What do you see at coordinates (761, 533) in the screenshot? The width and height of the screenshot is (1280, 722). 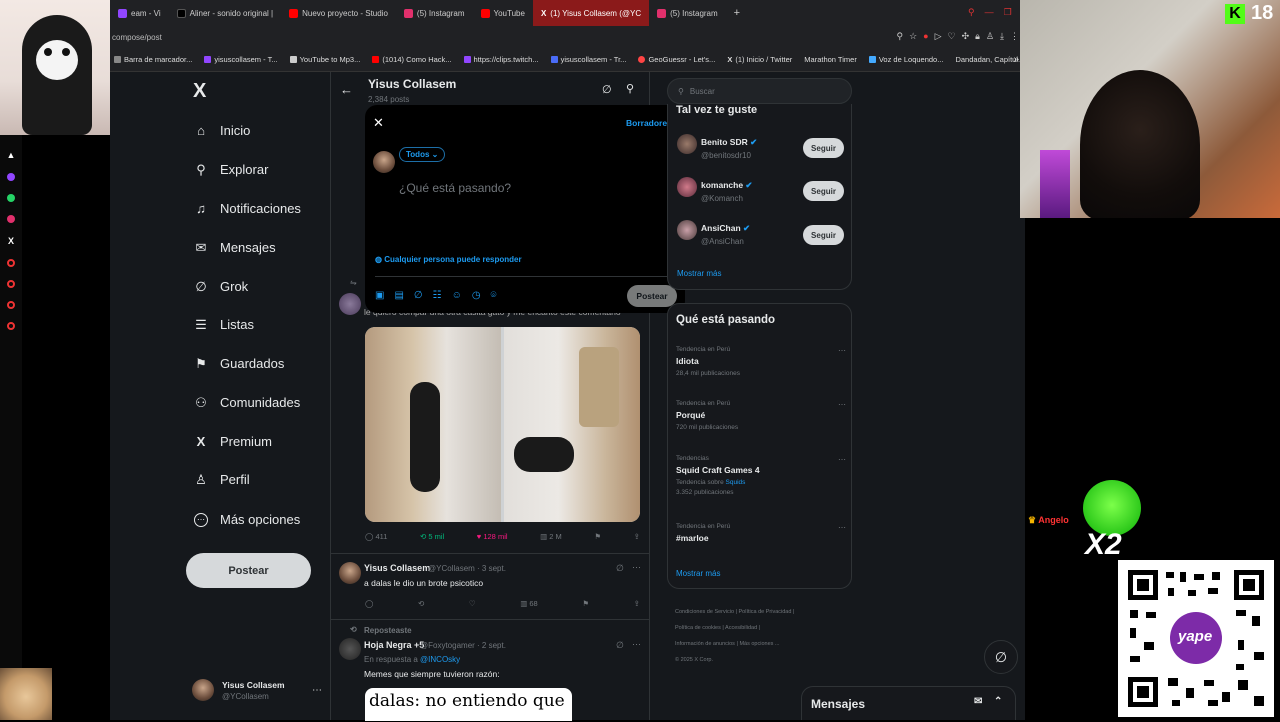 I see `trend-item: Tendencia en Perú #marloe ⋯` at bounding box center [761, 533].